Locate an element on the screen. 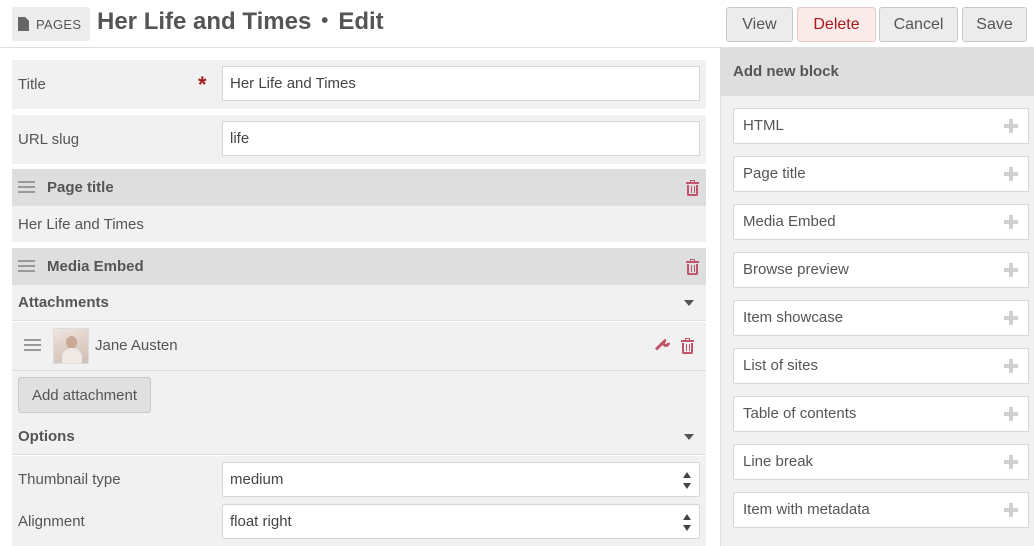  save-button: Save is located at coordinates (994, 24).